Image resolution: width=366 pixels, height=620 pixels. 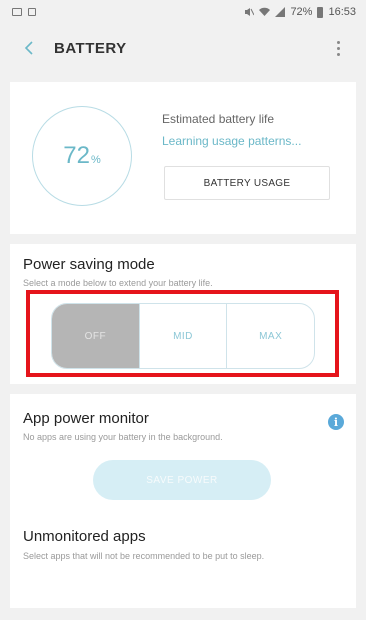 I want to click on wifi-icon, so click(x=265, y=11).